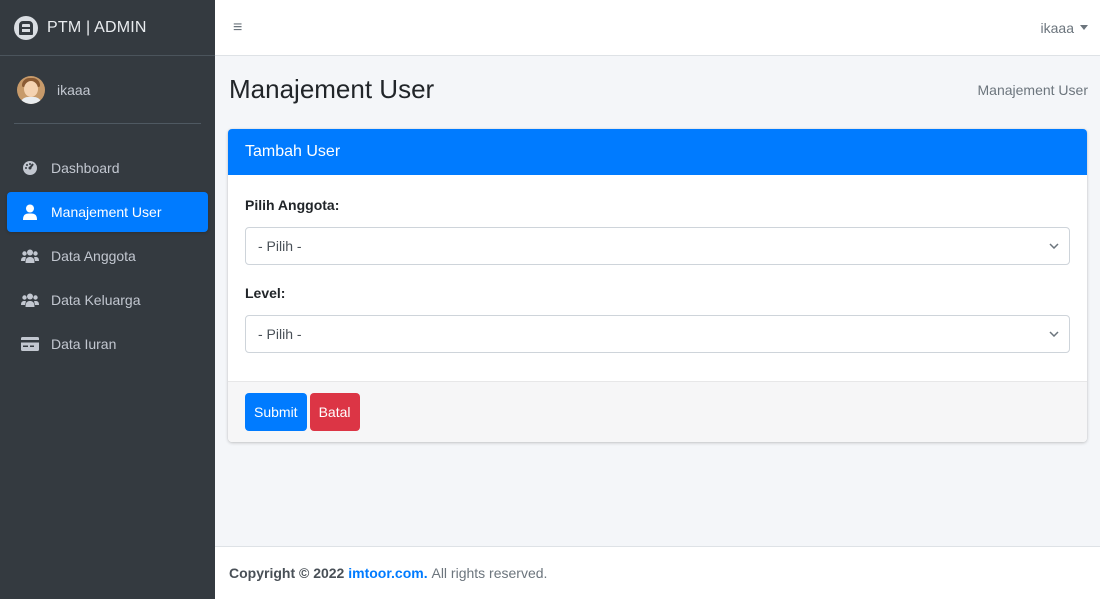 The height and width of the screenshot is (599, 1100). What do you see at coordinates (657, 334) in the screenshot?
I see `level-select: - Pilih -` at bounding box center [657, 334].